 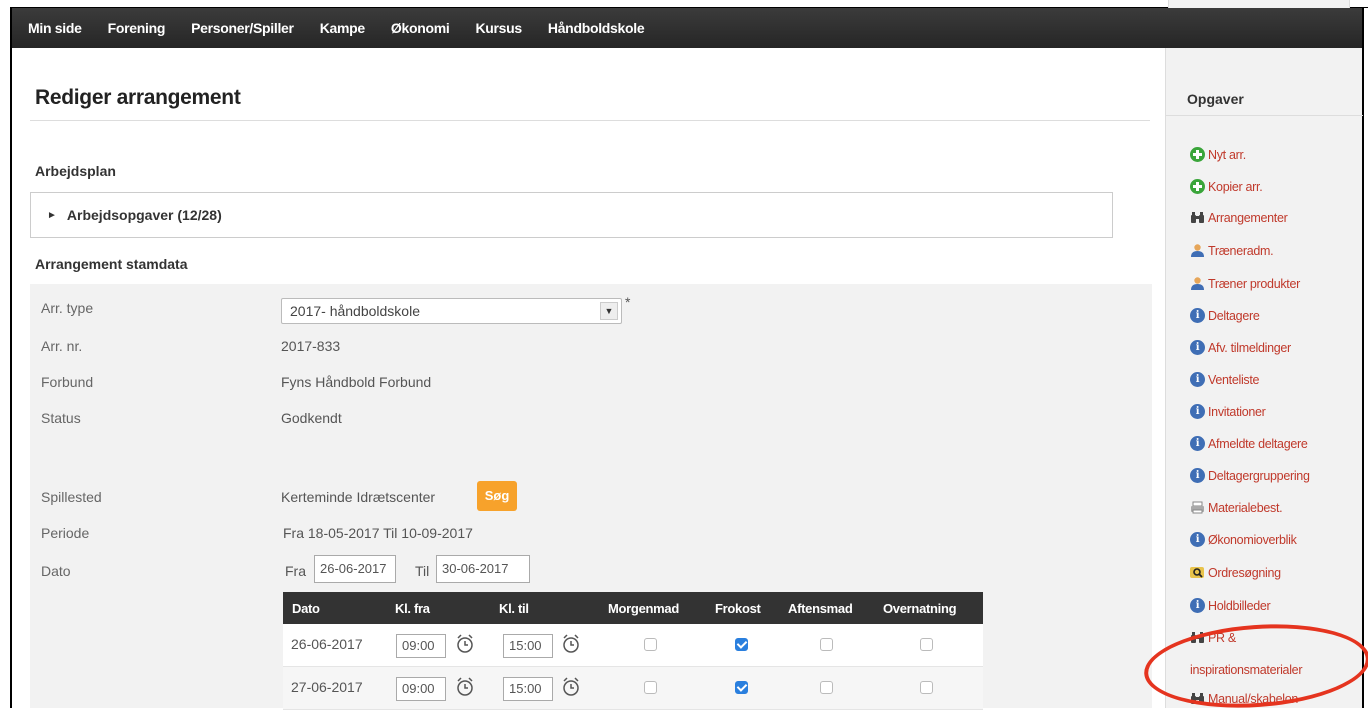 I want to click on arr-nr-label: Arr. nr., so click(x=62, y=346).